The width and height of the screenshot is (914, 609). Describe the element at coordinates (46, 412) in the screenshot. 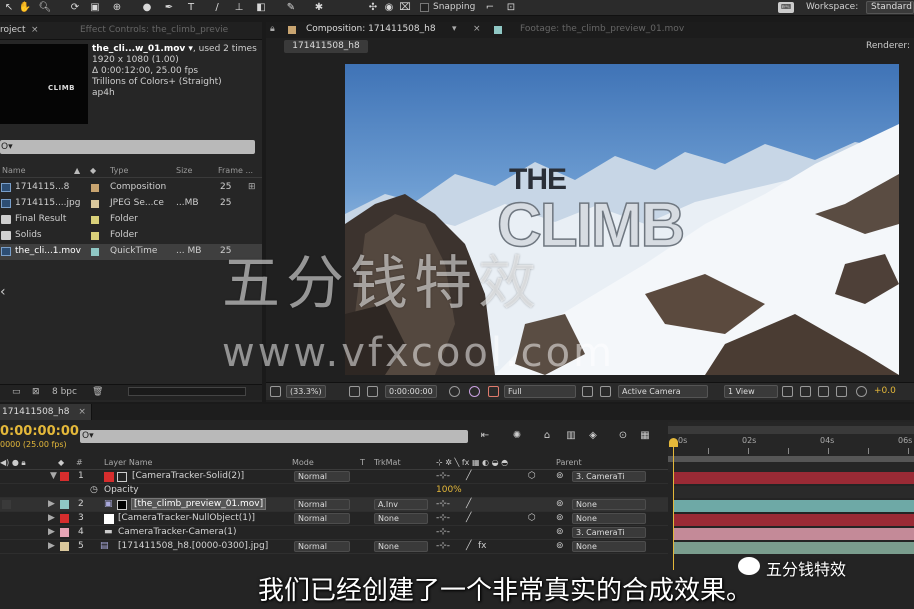

I see `tab-timeline-comp: 171411508_h8 ×` at that location.